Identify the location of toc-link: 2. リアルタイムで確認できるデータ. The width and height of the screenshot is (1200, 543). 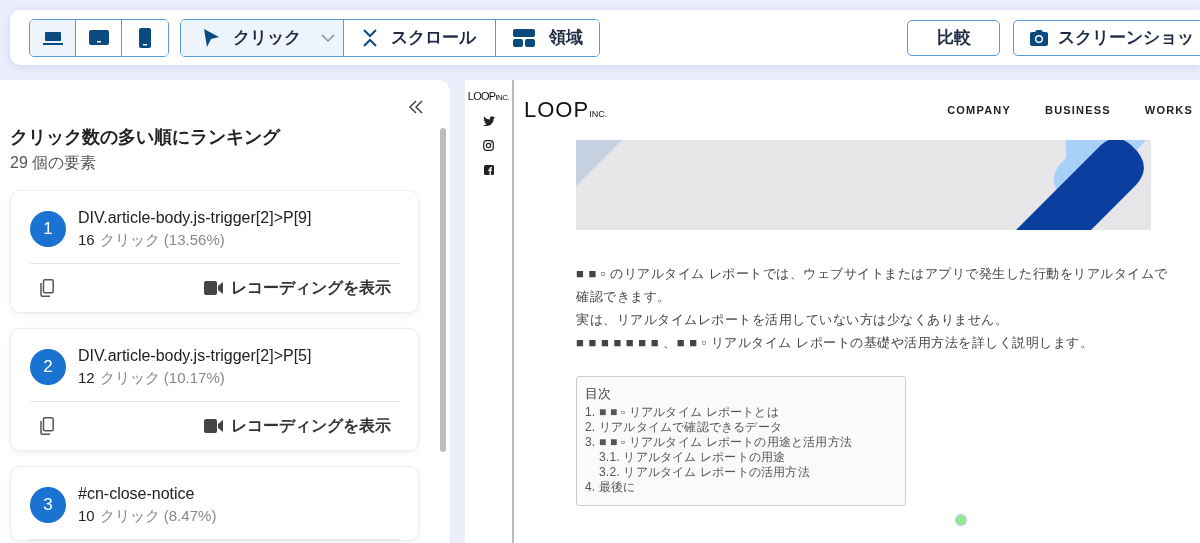
(745, 427).